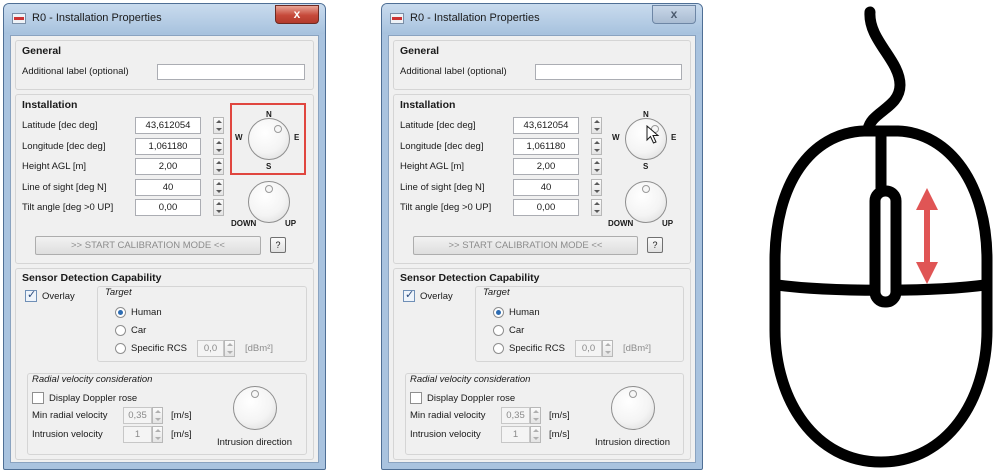 Image resolution: width=1002 pixels, height=472 pixels. What do you see at coordinates (268, 139) in the screenshot?
I see `compass-highlight-box` at bounding box center [268, 139].